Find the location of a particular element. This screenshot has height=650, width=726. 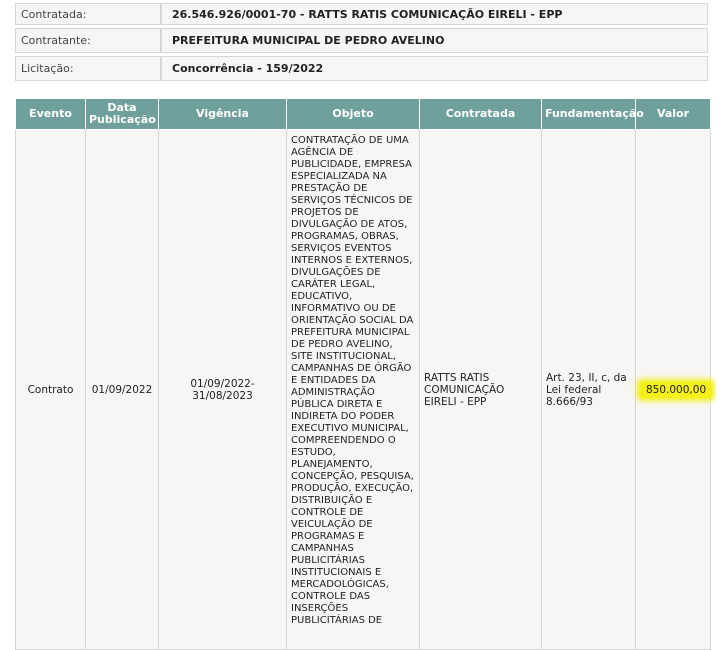

header-contratada: Contratada is located at coordinates (480, 114).